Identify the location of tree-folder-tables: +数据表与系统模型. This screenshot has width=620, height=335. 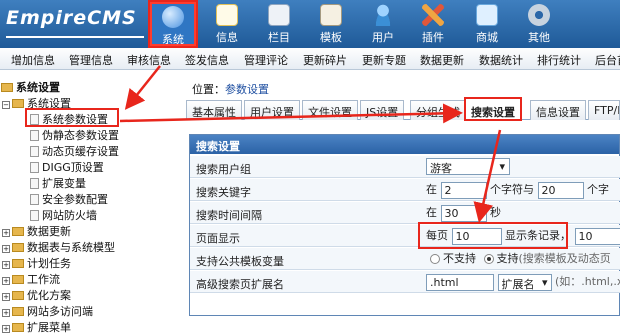
(58, 247).